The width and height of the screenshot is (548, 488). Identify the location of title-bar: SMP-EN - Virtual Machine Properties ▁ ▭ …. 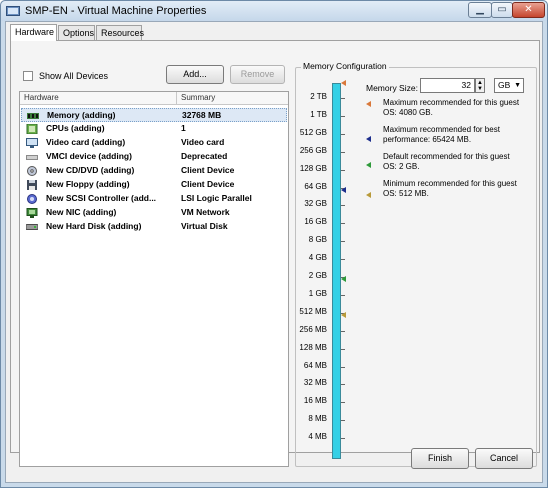
(274, 11).